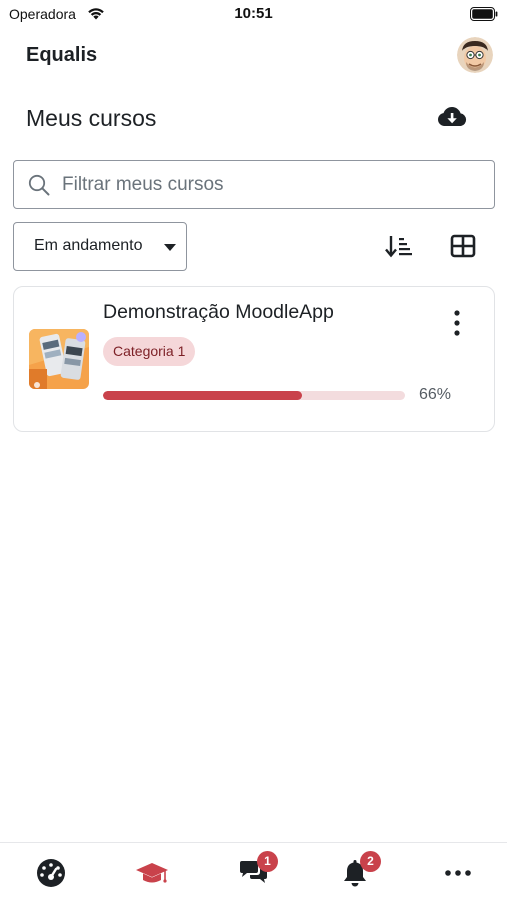  What do you see at coordinates (218, 312) in the screenshot?
I see `course-title: Demonstração MoodleApp` at bounding box center [218, 312].